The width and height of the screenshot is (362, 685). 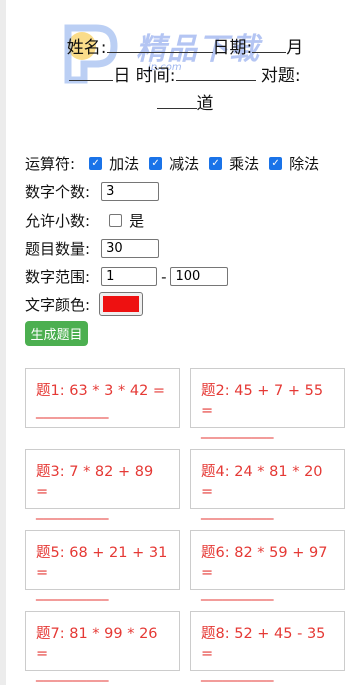 I want to click on allow-decimal-checkbox, so click(x=116, y=220).